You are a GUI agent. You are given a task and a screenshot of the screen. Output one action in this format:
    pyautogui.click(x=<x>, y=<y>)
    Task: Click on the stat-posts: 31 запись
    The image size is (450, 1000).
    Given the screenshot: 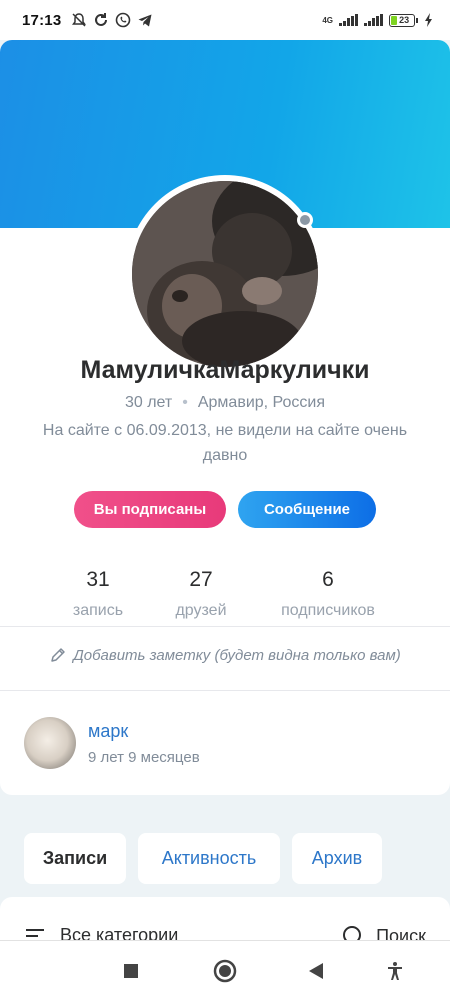 What is the action you would take?
    pyautogui.click(x=98, y=594)
    